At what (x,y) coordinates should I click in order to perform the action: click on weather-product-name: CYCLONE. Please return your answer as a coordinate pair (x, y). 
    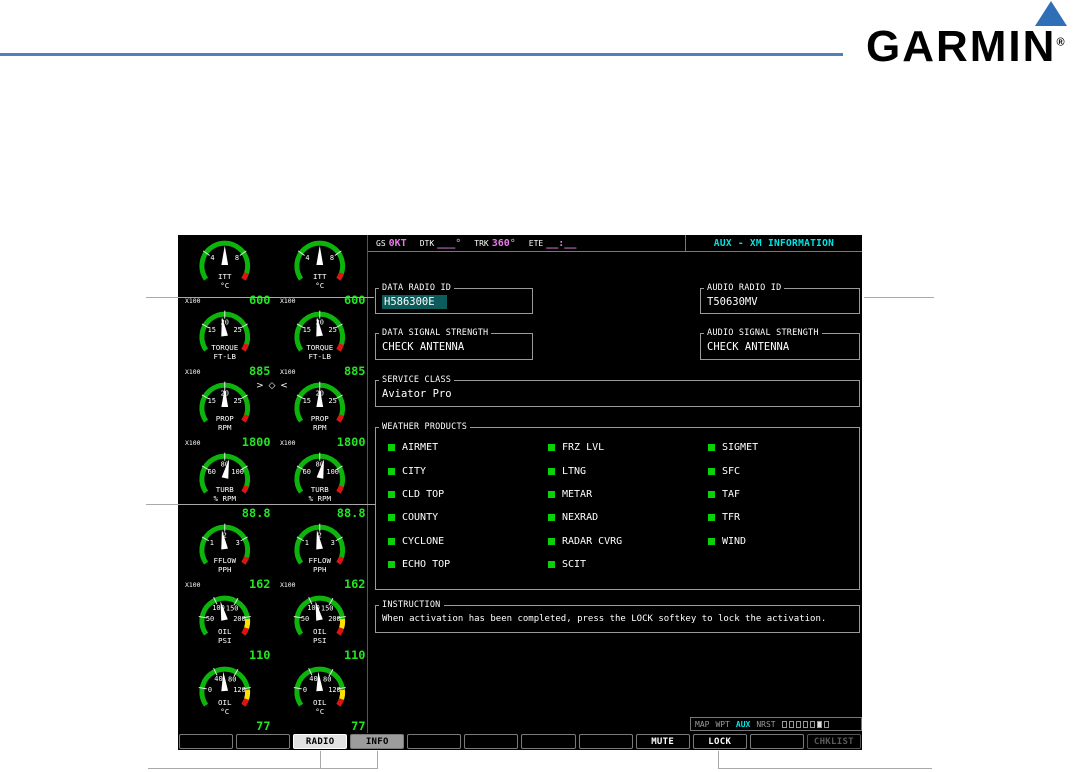
    Looking at the image, I should click on (423, 541).